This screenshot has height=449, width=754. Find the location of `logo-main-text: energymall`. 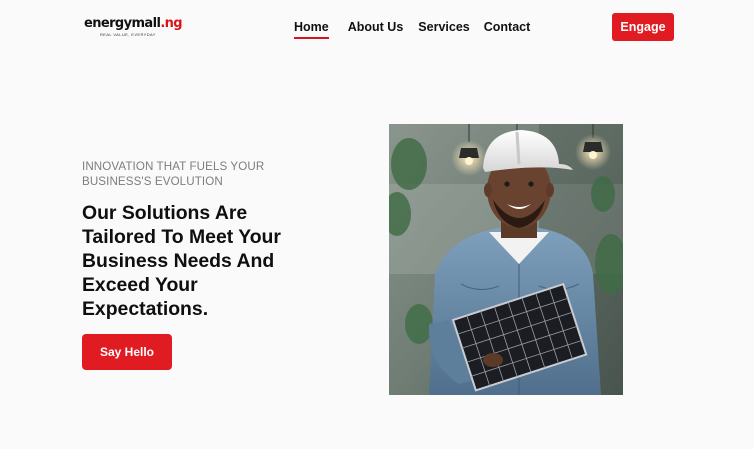

logo-main-text: energymall is located at coordinates (122, 23).